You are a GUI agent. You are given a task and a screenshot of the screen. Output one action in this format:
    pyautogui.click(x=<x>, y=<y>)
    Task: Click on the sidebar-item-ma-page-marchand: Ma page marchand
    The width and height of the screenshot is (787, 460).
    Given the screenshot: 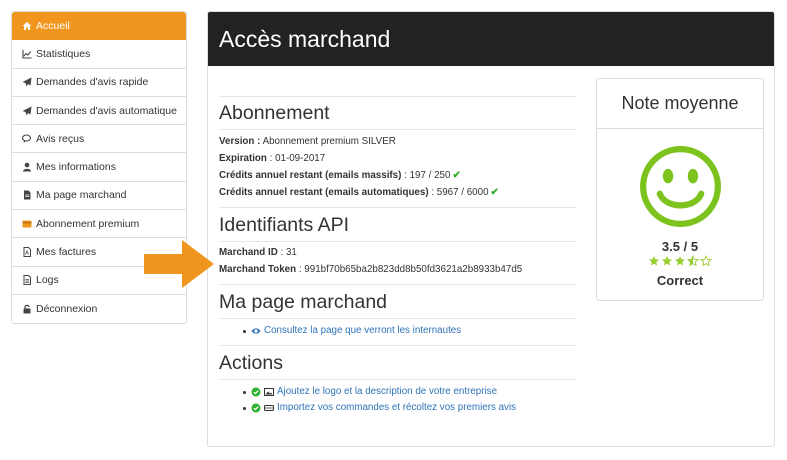 What is the action you would take?
    pyautogui.click(x=99, y=196)
    